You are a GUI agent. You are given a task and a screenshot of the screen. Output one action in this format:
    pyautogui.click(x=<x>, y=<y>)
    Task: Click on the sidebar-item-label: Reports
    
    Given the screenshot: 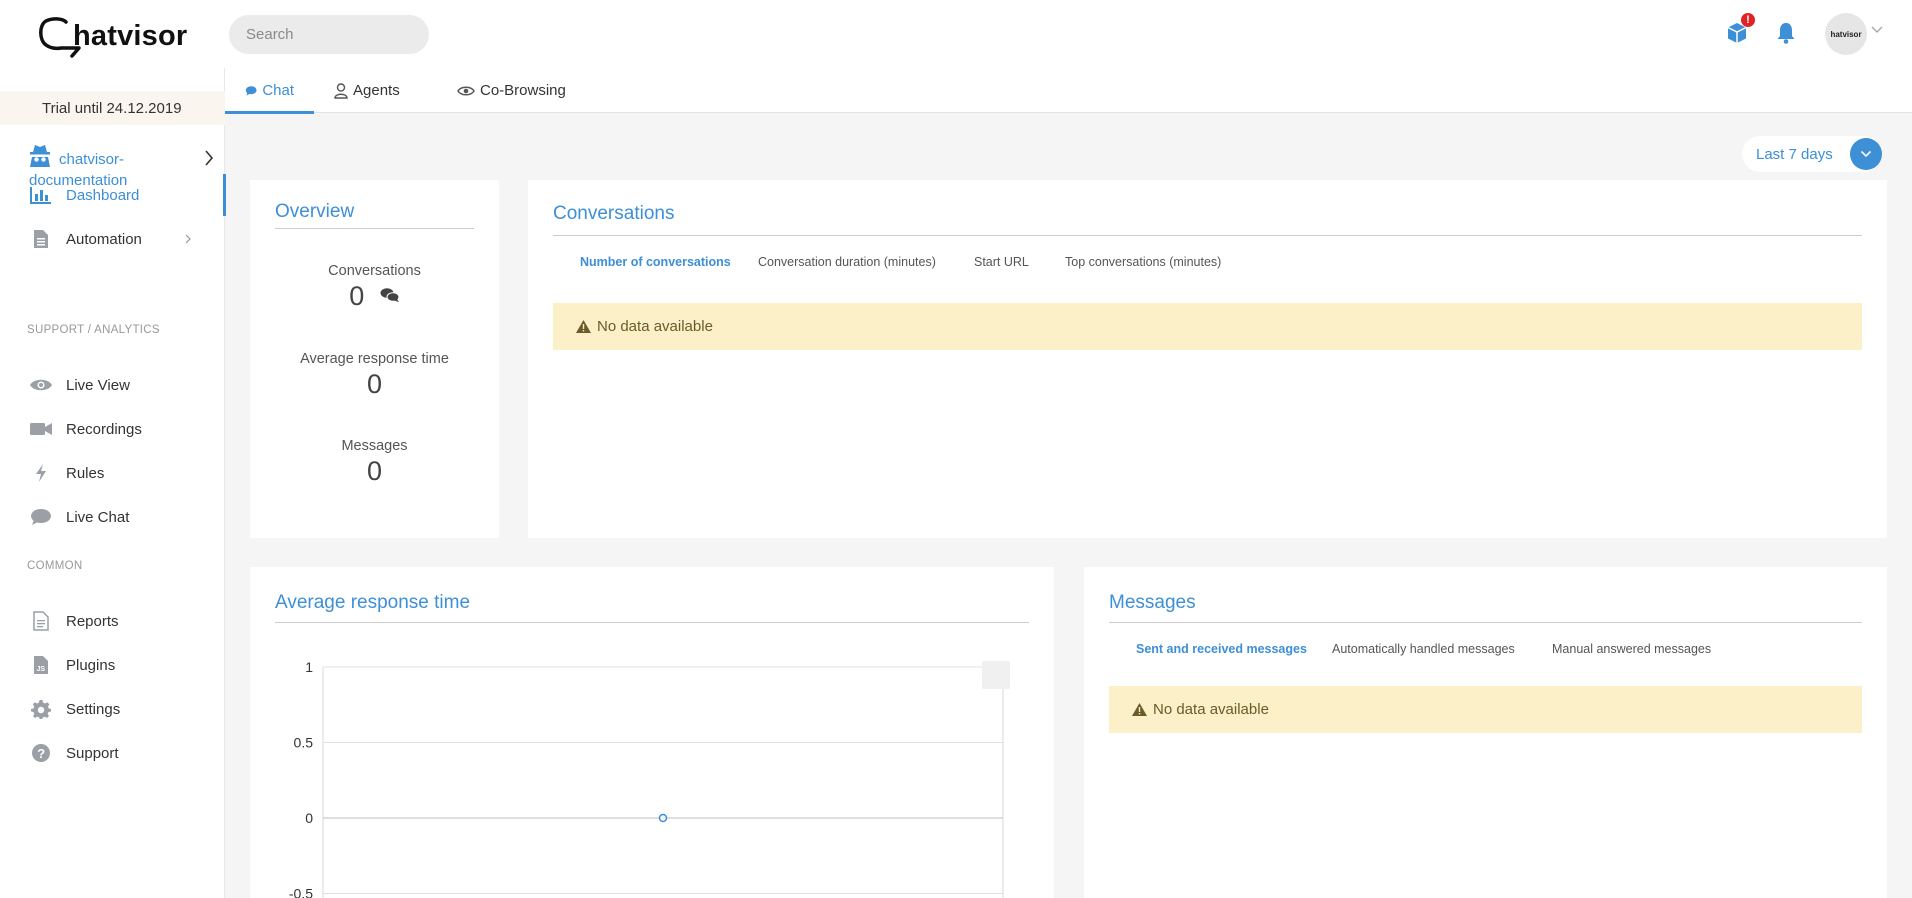 What is the action you would take?
    pyautogui.click(x=92, y=621)
    